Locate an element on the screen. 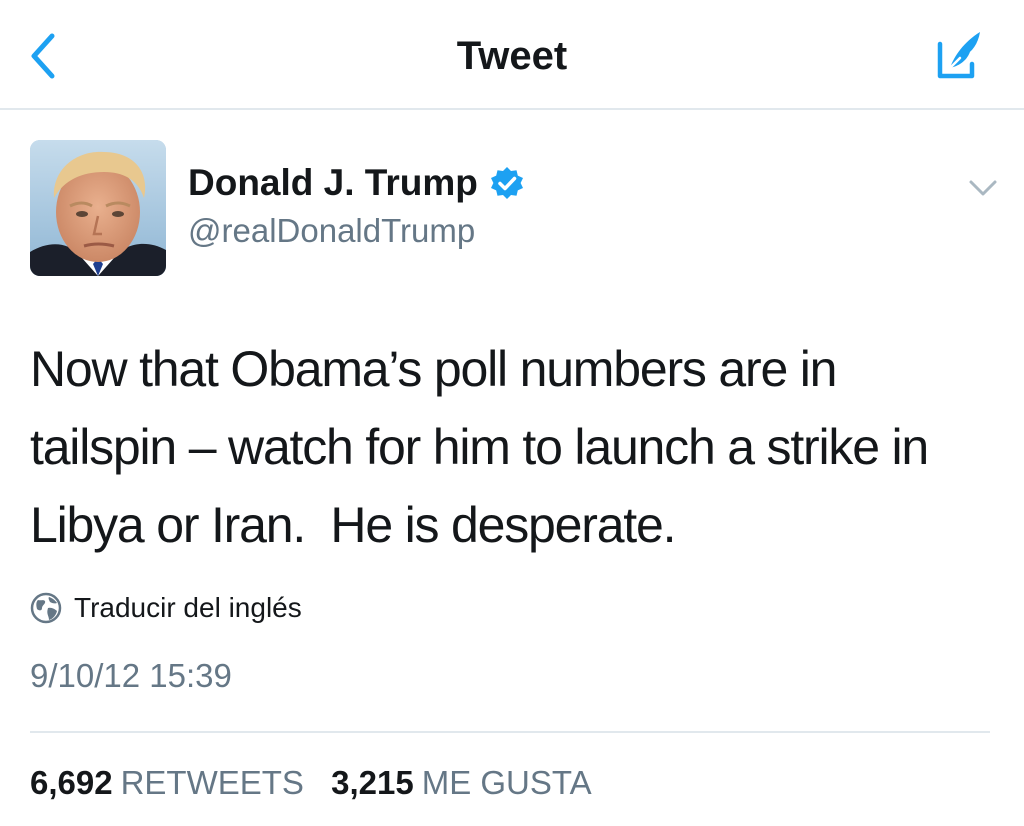 Image resolution: width=1024 pixels, height=826 pixels. page-title: Tweet is located at coordinates (512, 56).